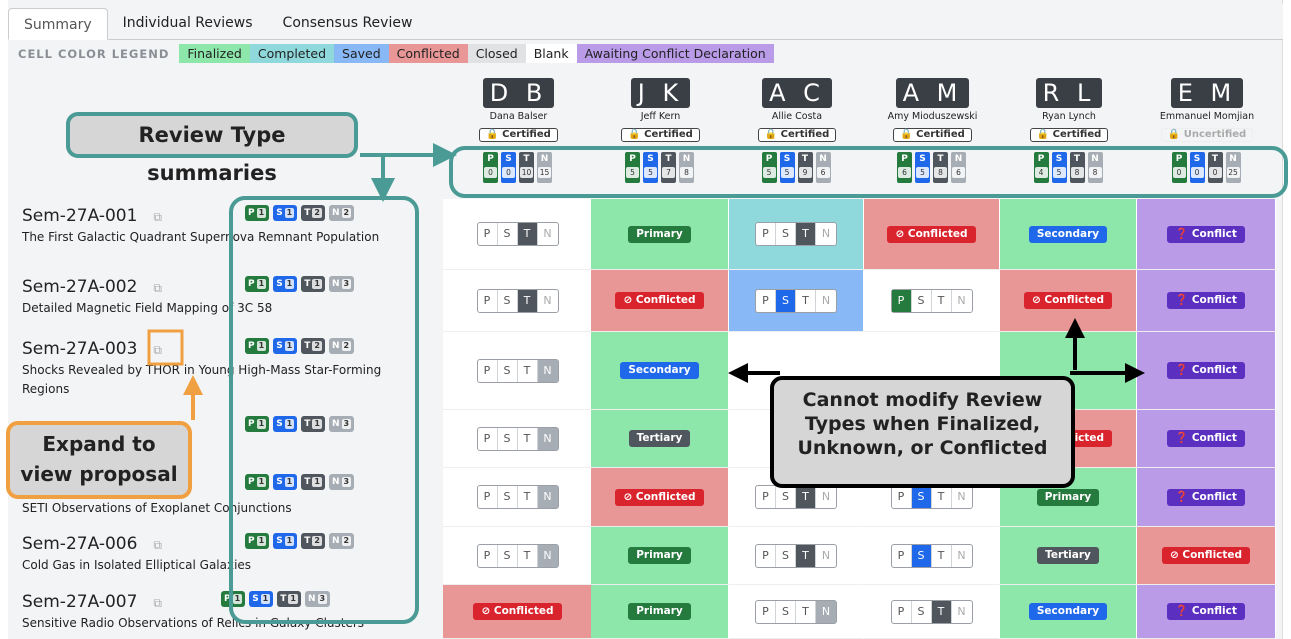 This screenshot has height=639, width=1291. I want to click on tab-summary: Summary, so click(58, 24).